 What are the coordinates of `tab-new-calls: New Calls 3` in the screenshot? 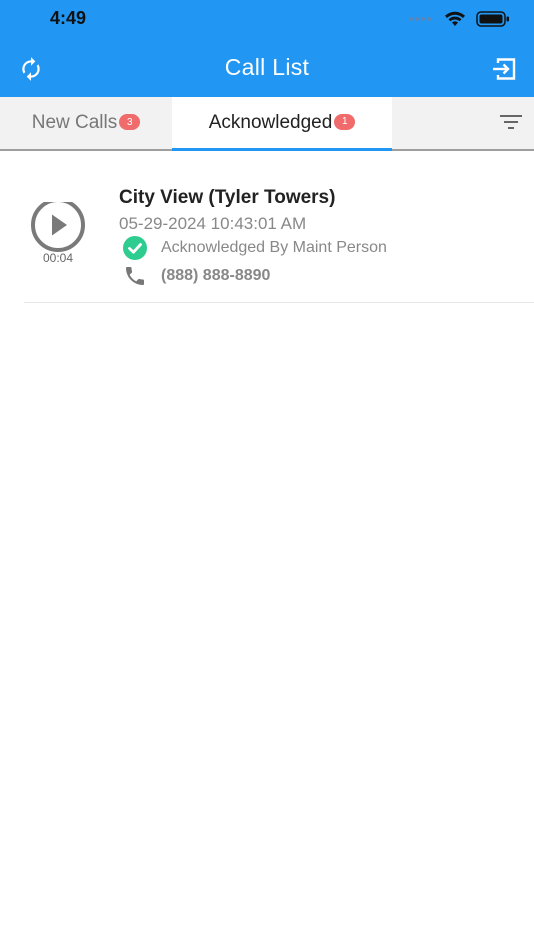 It's located at (86, 123).